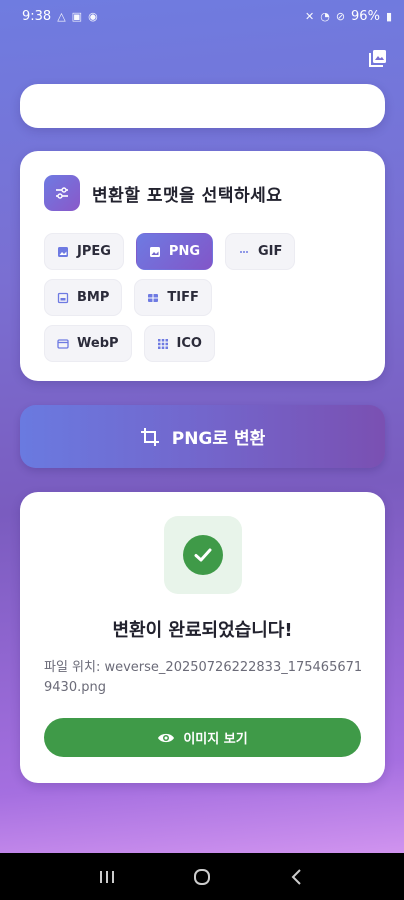 The image size is (404, 900). I want to click on battery-icon: ▮, so click(388, 16).